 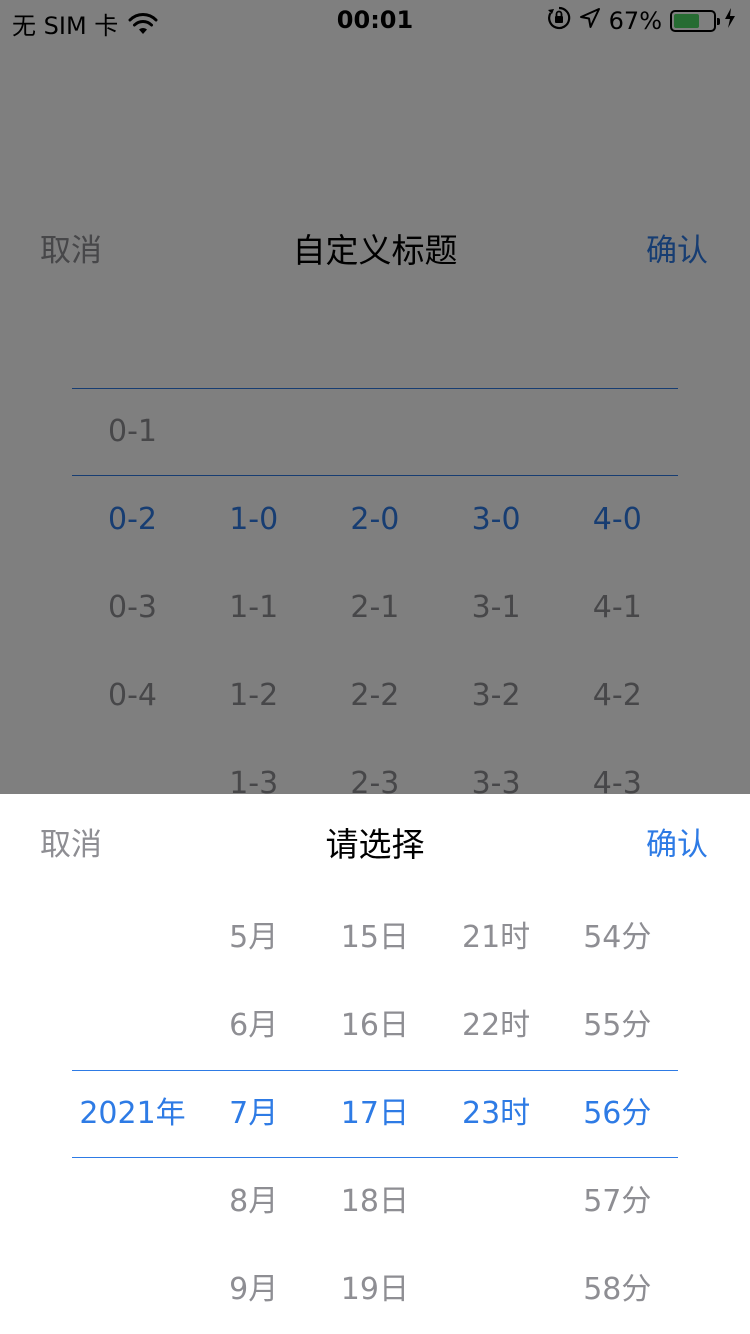 I want to click on wheel-item-selected: 23时, so click(x=496, y=1114).